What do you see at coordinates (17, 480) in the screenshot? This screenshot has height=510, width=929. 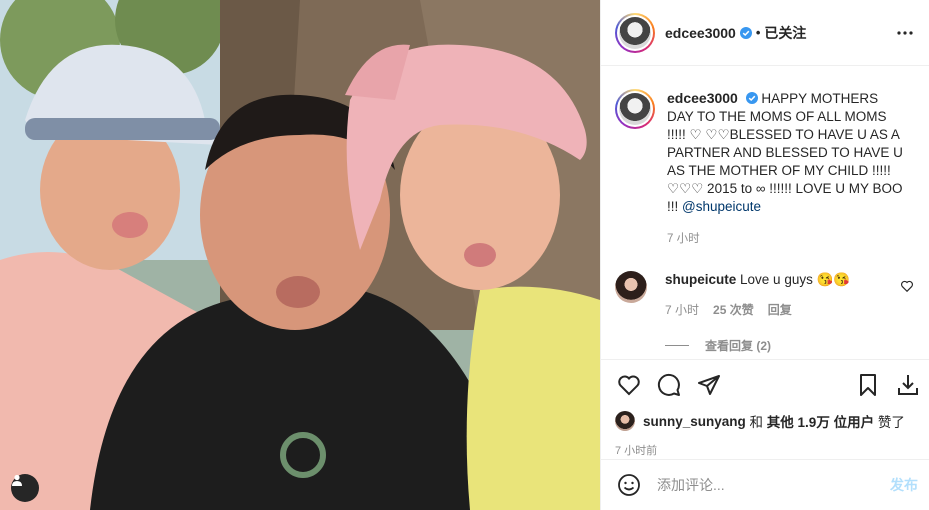 I see `person-tag-icon` at bounding box center [17, 480].